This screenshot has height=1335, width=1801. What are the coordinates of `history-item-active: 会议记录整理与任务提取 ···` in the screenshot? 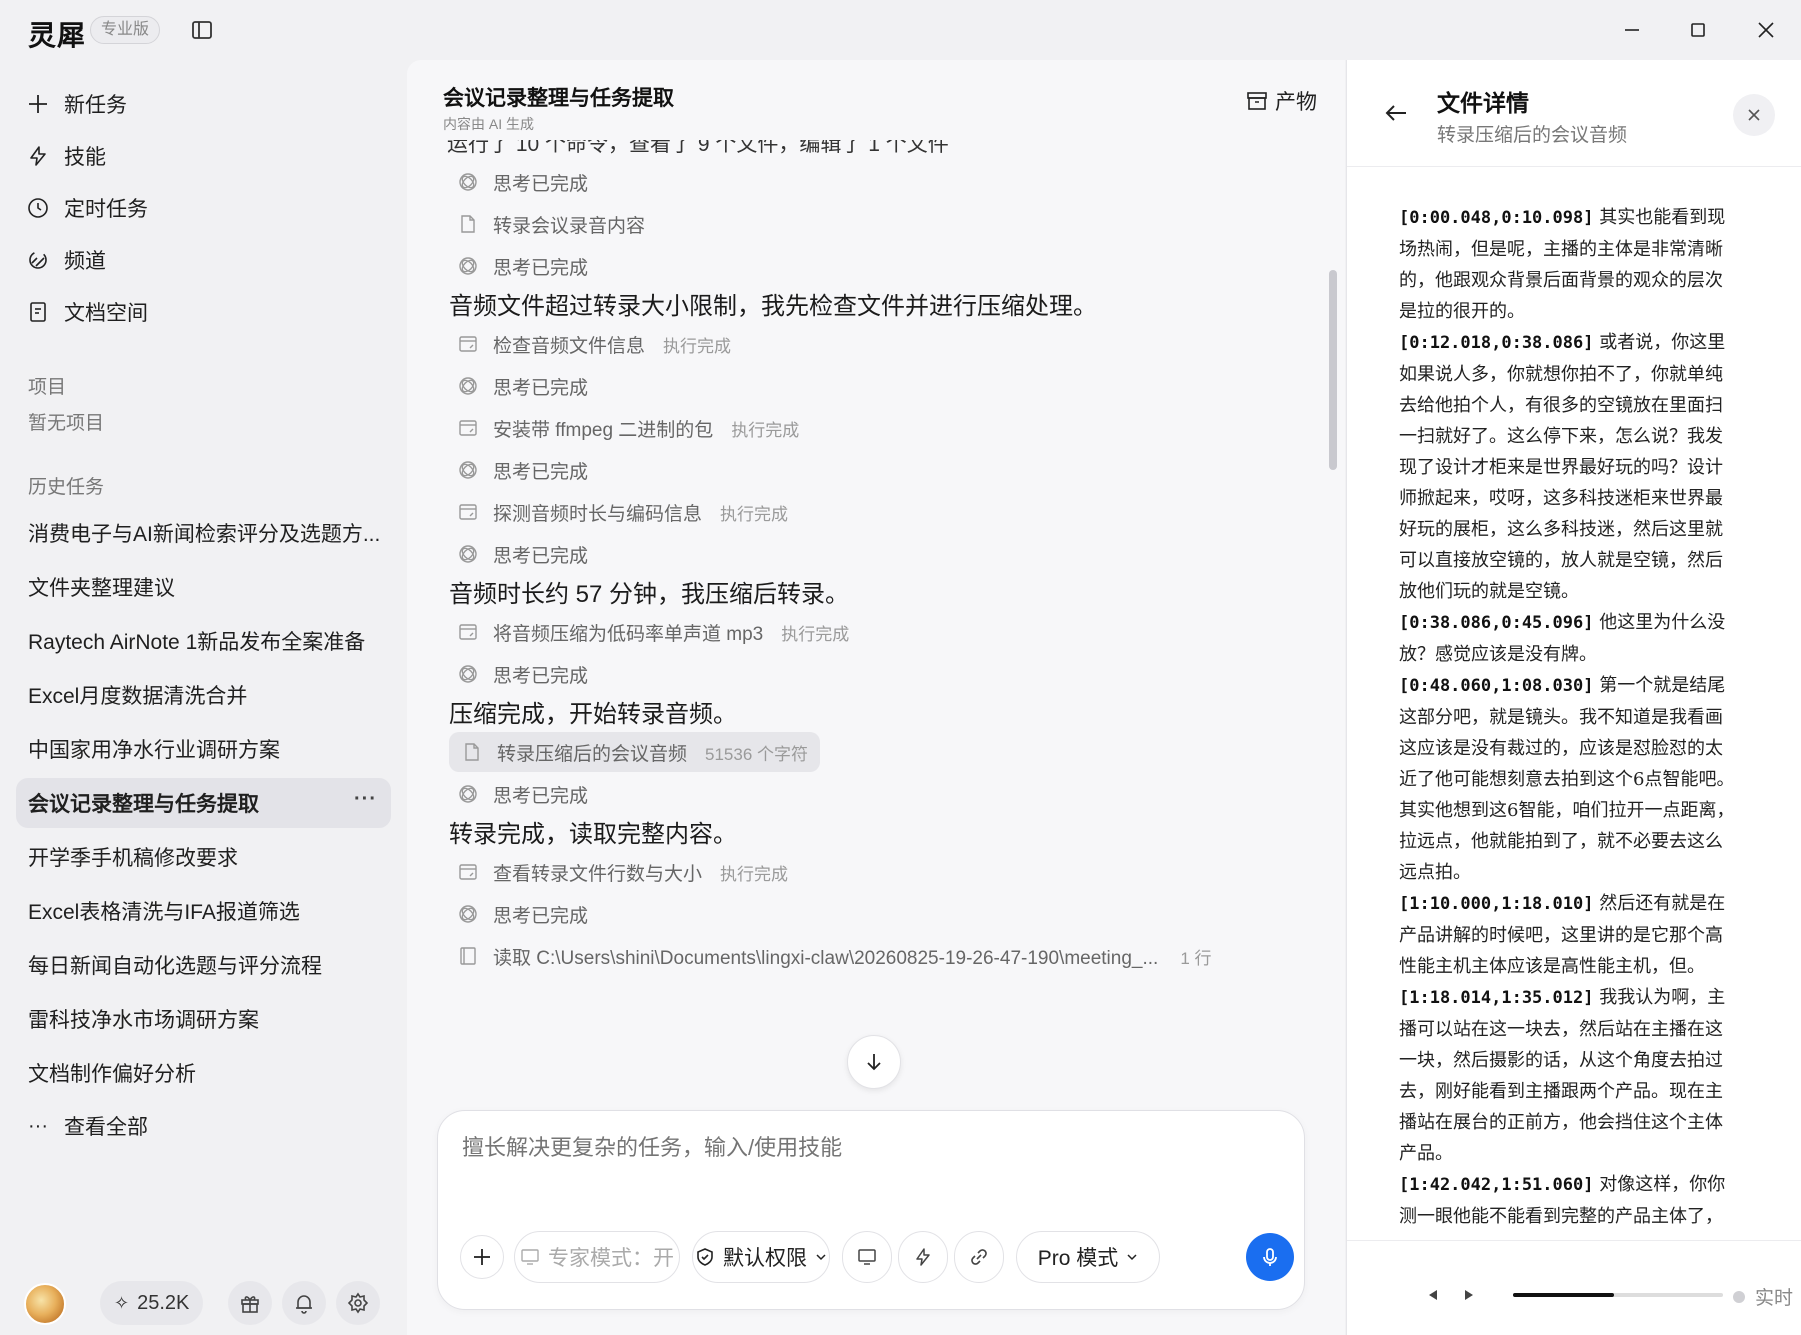 It's located at (203, 803).